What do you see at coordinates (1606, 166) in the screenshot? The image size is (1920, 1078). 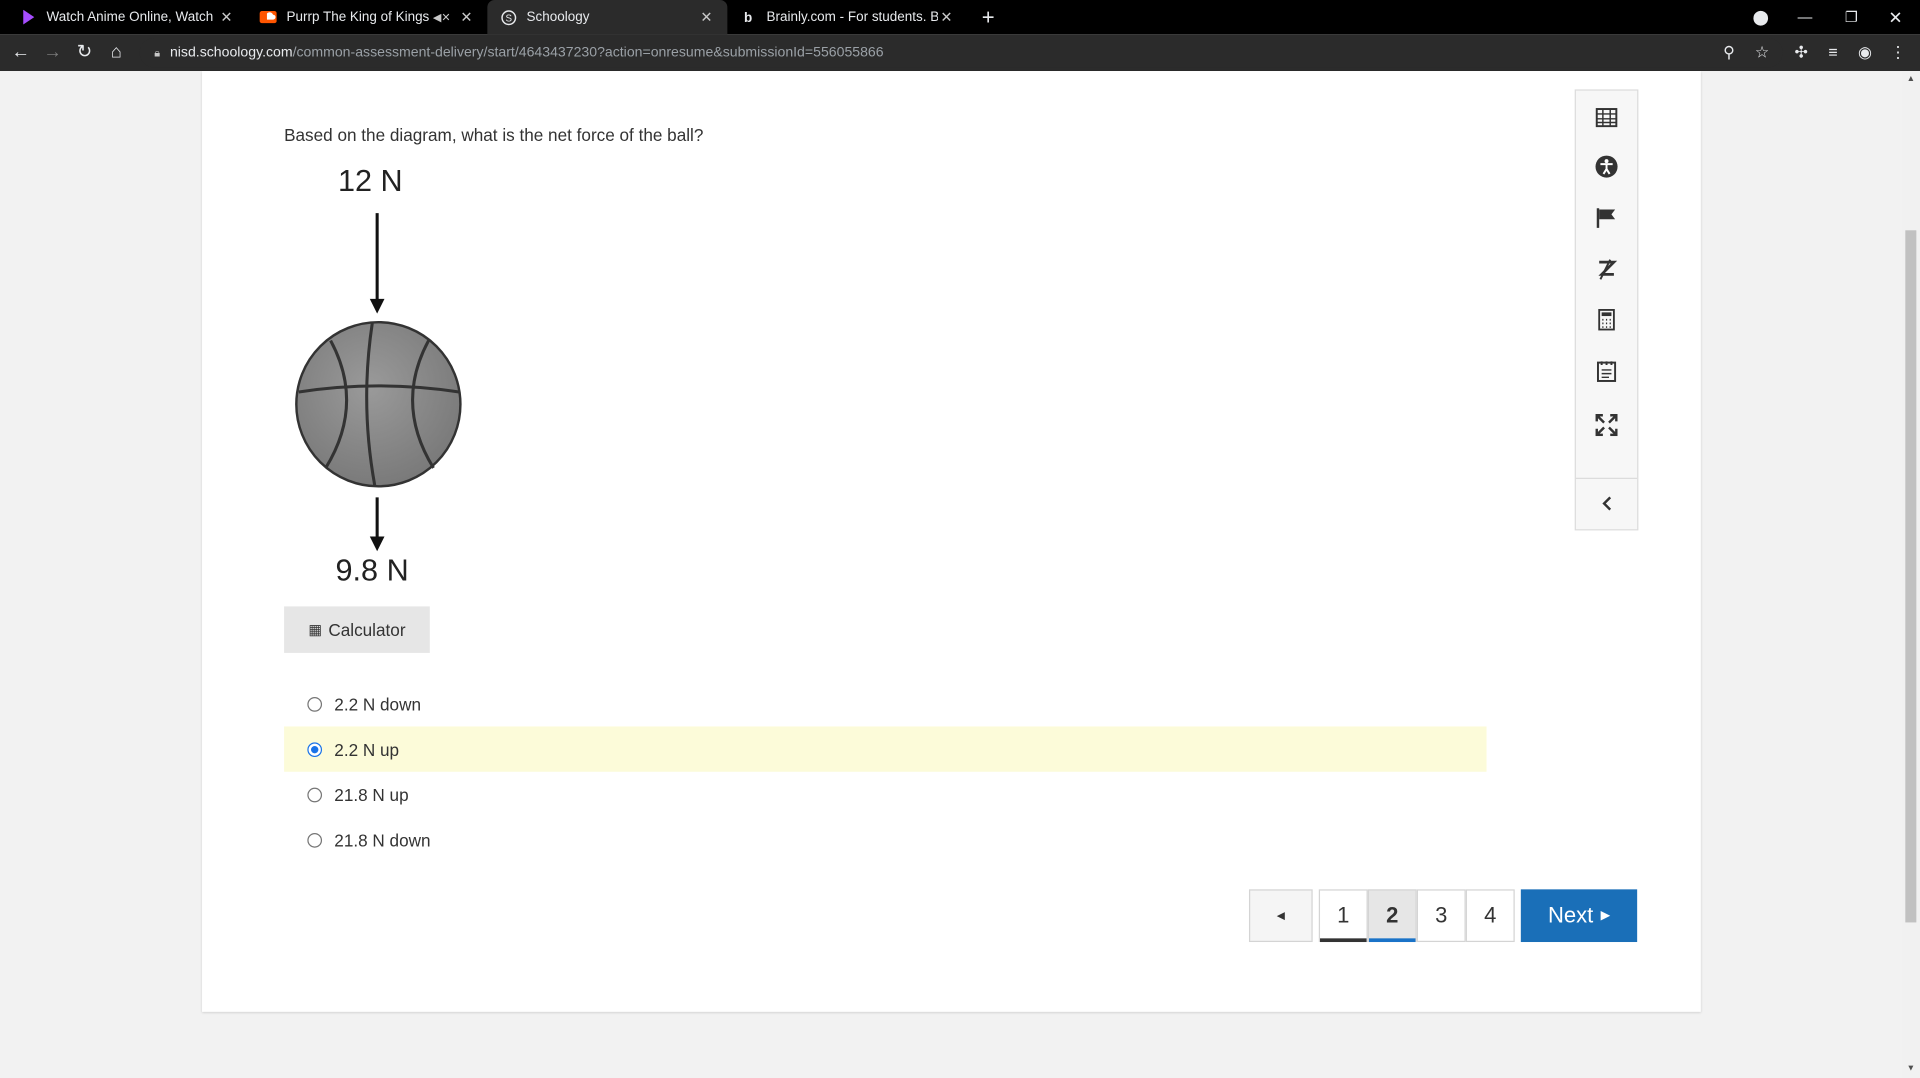 I see `accessibility-icon` at bounding box center [1606, 166].